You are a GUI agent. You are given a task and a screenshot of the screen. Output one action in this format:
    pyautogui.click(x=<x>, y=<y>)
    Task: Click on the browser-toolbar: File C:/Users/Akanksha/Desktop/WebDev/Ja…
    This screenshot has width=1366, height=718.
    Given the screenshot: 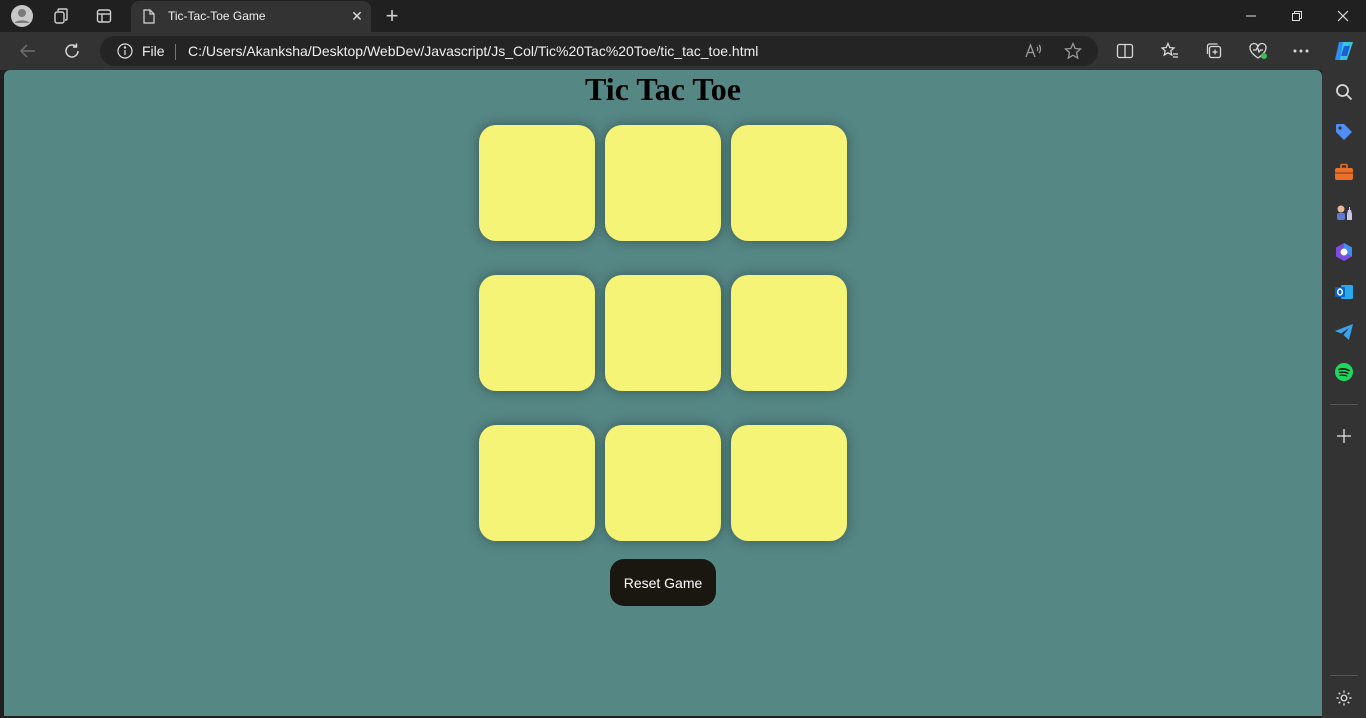 What is the action you would take?
    pyautogui.click(x=683, y=51)
    